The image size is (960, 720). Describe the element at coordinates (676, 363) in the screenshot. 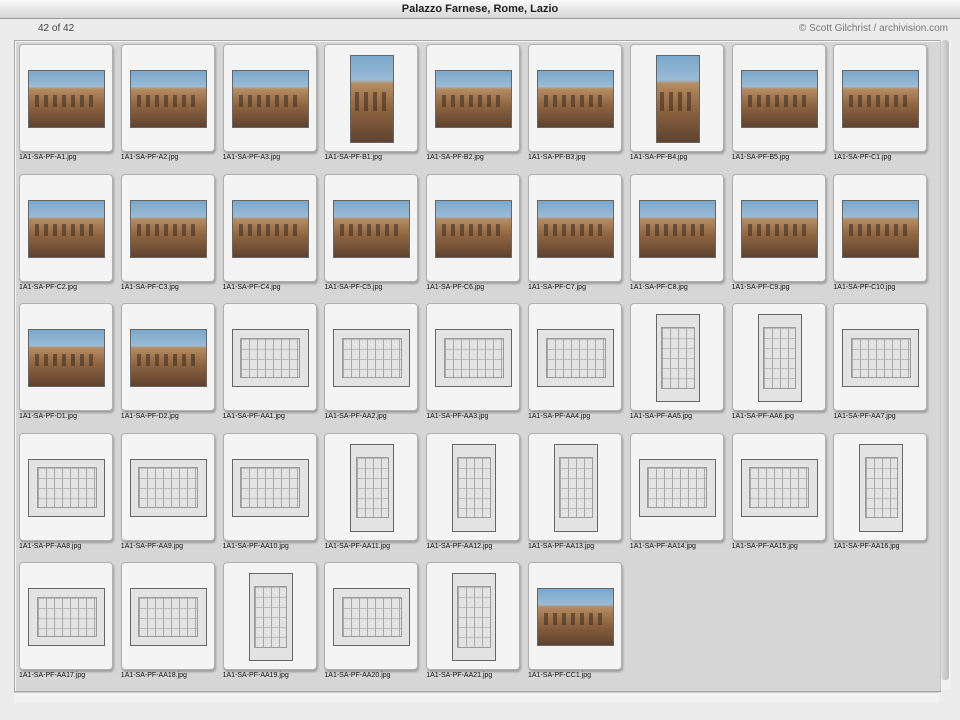

I see `thumbnail-item: 1A1-SA-PF-AA5.jpg` at that location.